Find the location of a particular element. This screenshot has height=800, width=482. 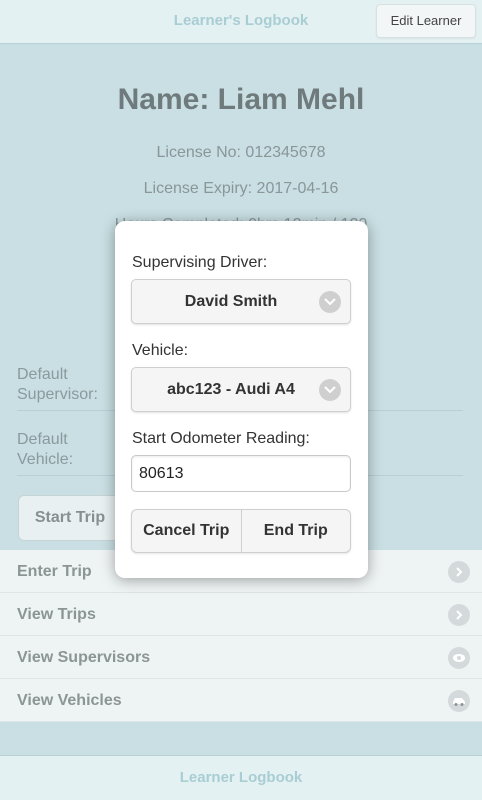

vehicle-label: Vehicle: is located at coordinates (160, 350).